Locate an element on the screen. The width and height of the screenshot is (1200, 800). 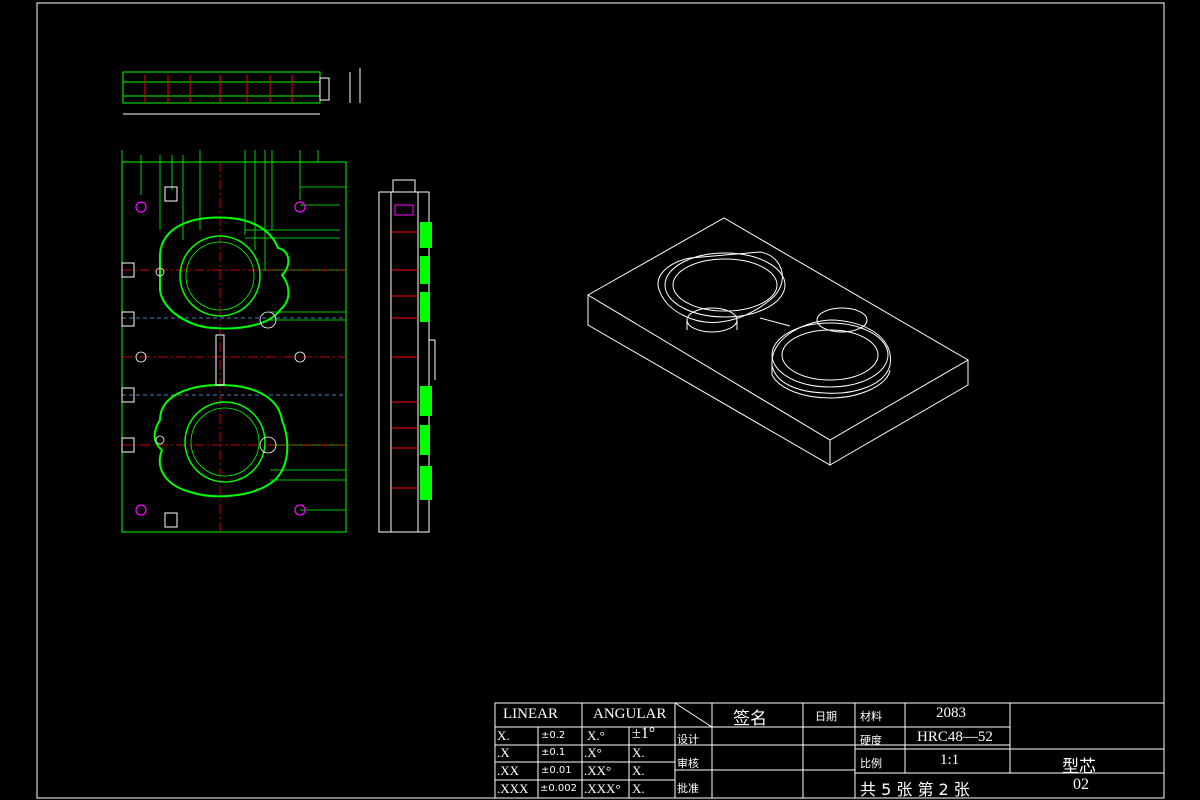
signature-header: 签名 is located at coordinates (750, 719).